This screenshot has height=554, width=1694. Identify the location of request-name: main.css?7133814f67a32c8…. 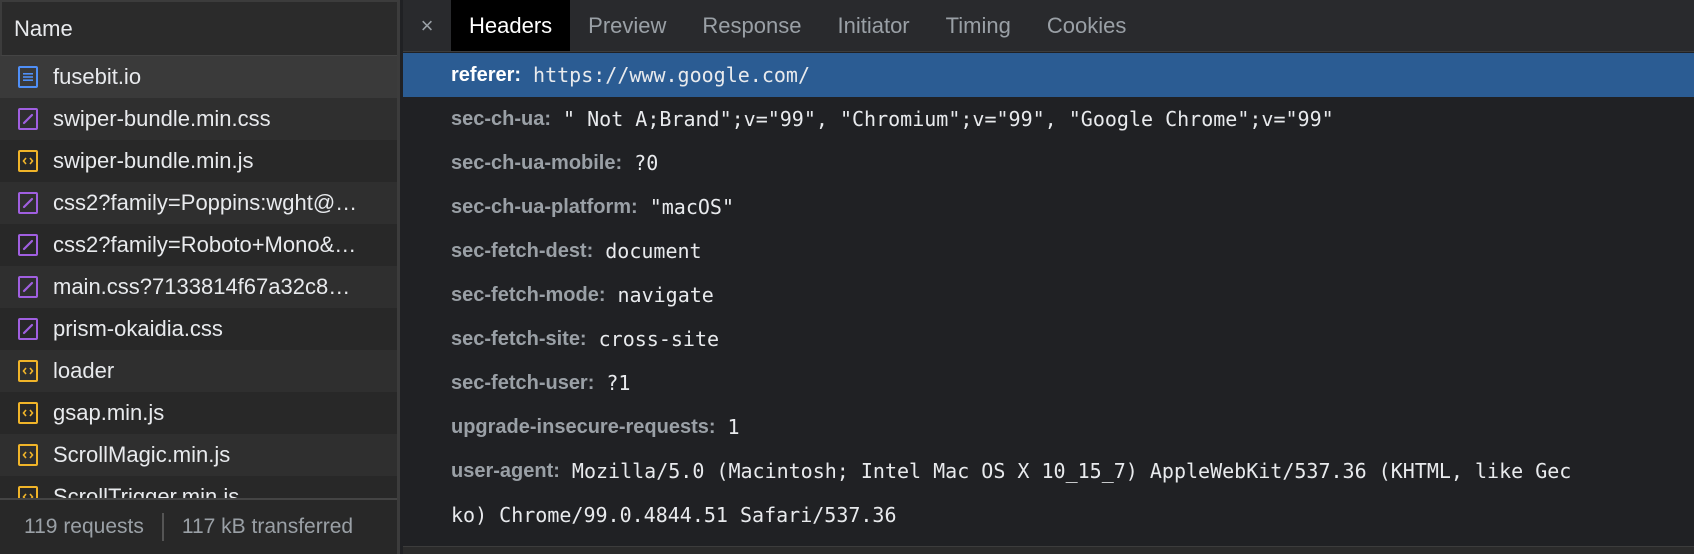
(202, 286).